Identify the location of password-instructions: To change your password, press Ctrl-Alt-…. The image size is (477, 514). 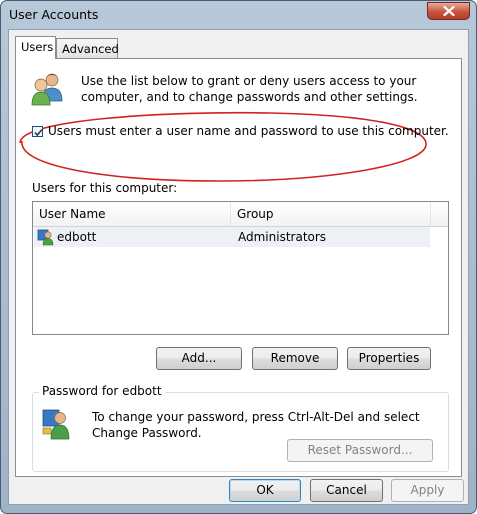
(256, 425).